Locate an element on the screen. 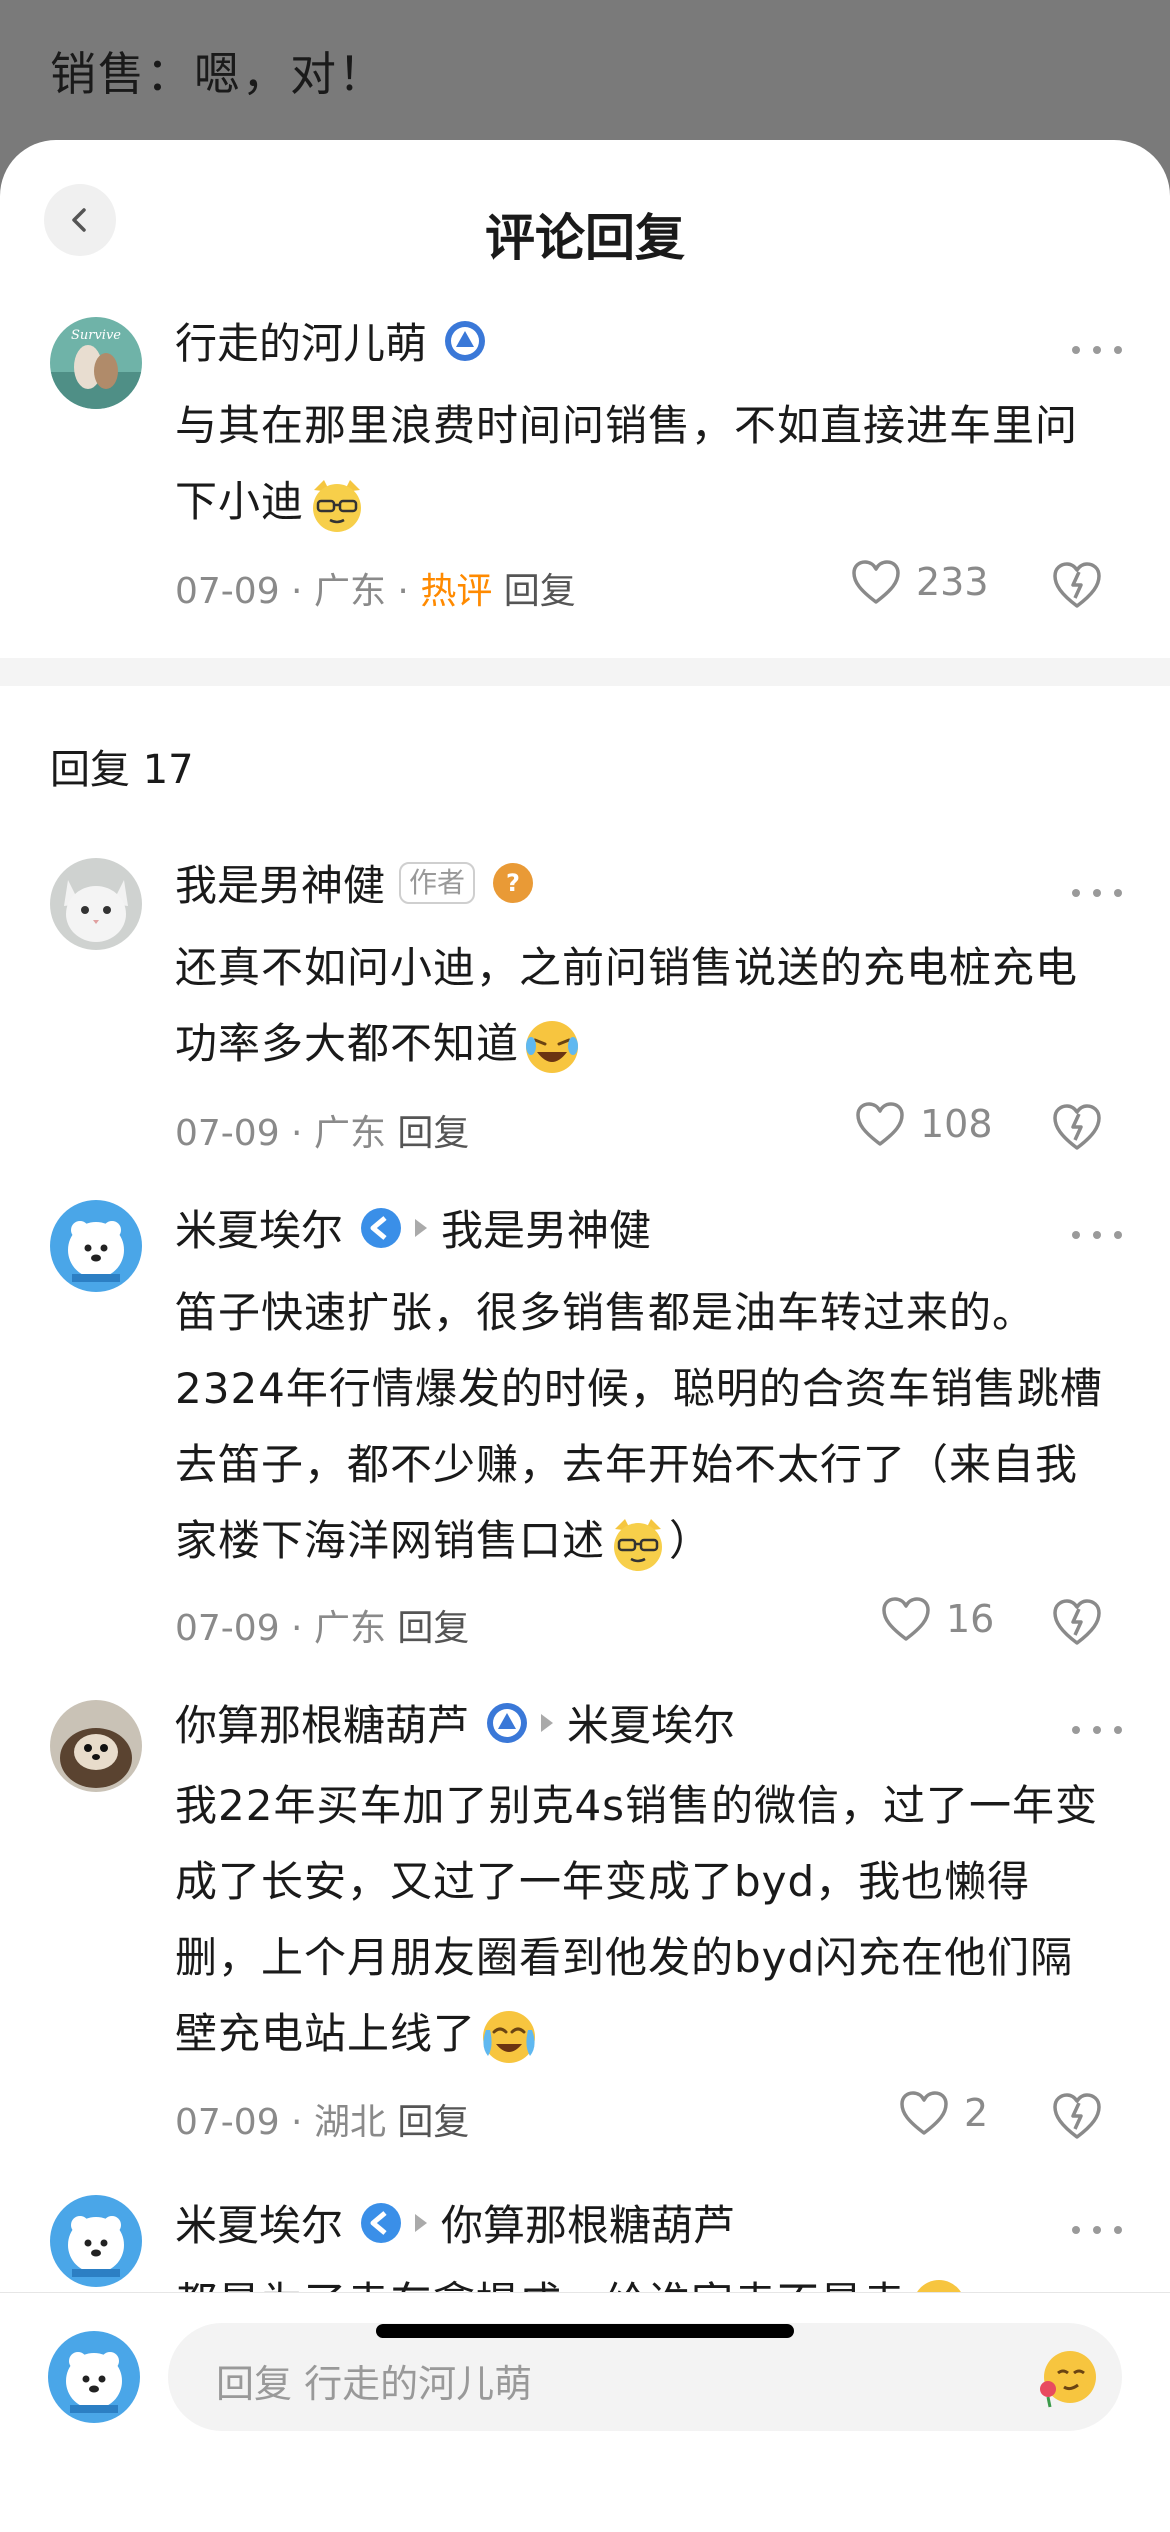 The height and width of the screenshot is (2532, 1170). question-badge-icon: ? is located at coordinates (513, 882).